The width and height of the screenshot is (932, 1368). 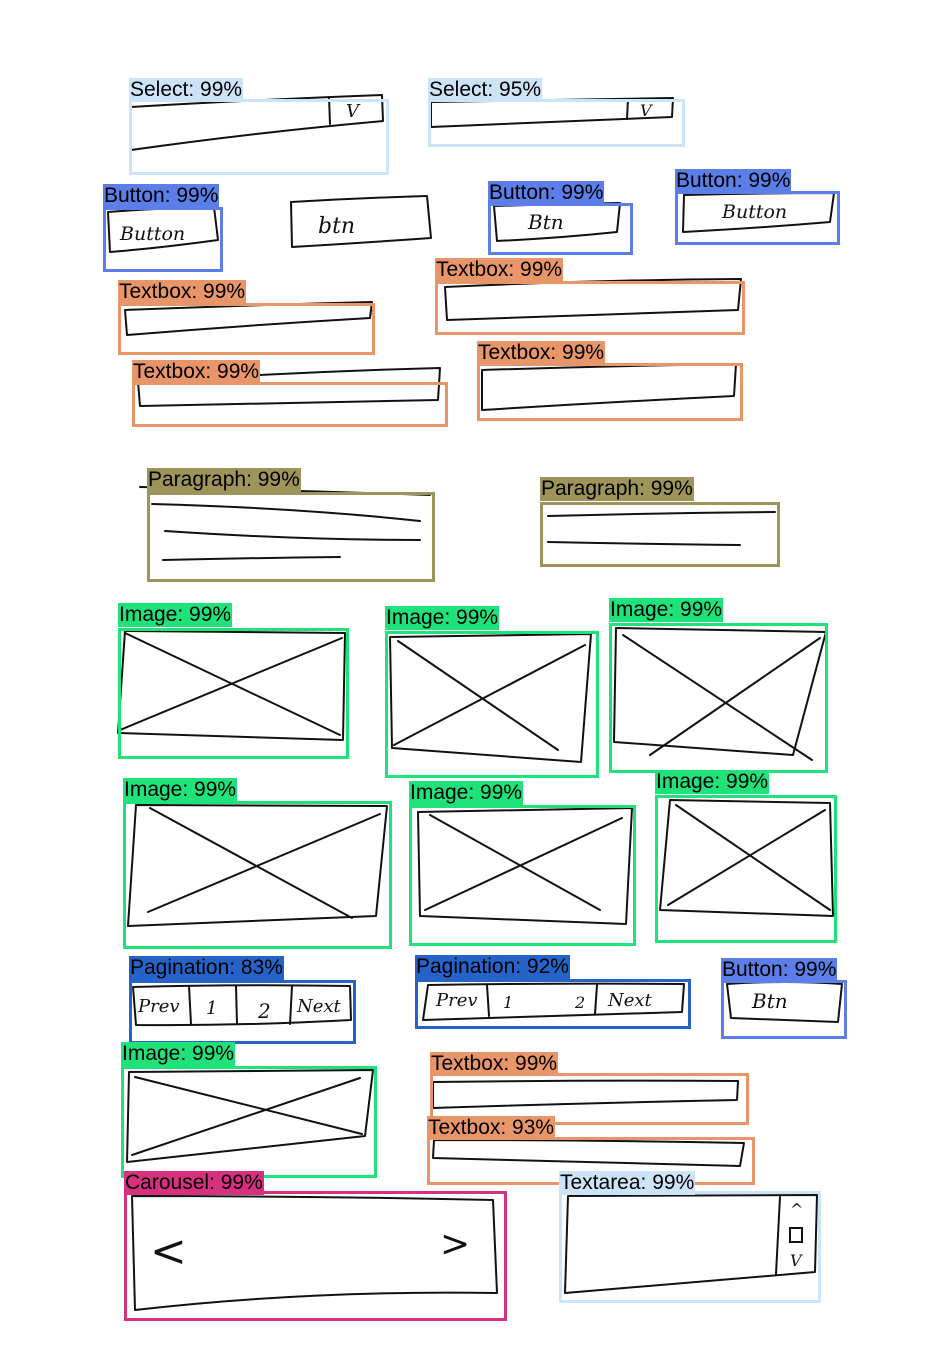 What do you see at coordinates (194, 1183) in the screenshot?
I see `detection-label: Carousel: 99%` at bounding box center [194, 1183].